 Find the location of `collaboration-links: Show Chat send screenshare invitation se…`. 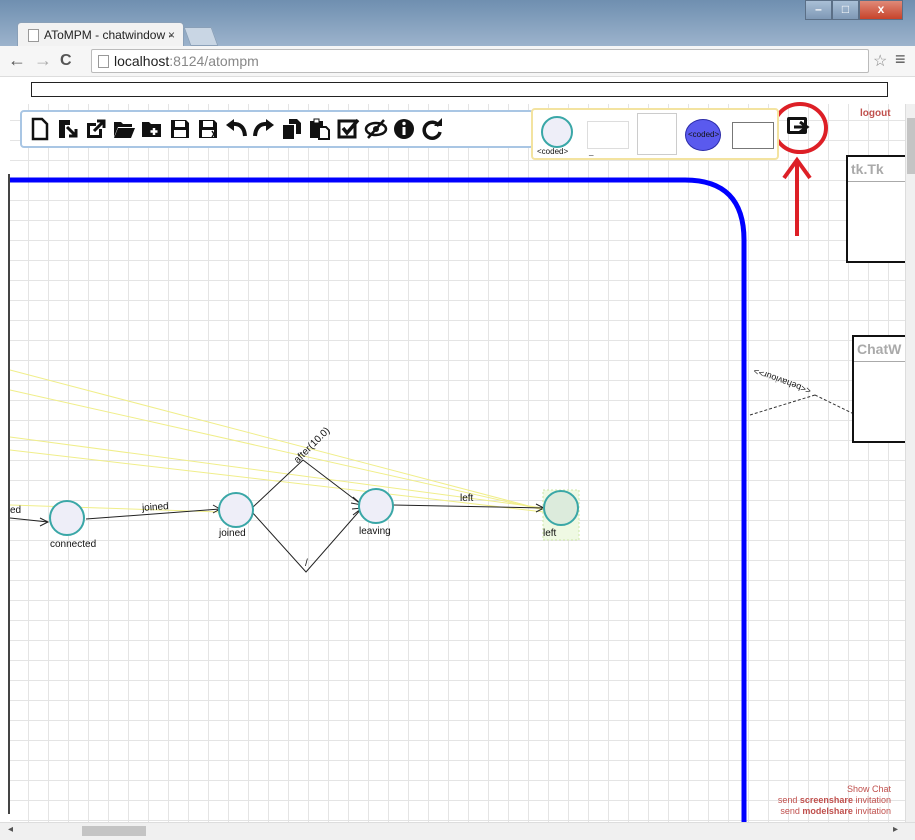

collaboration-links: Show Chat send screenshare invitation se… is located at coordinates (834, 800).